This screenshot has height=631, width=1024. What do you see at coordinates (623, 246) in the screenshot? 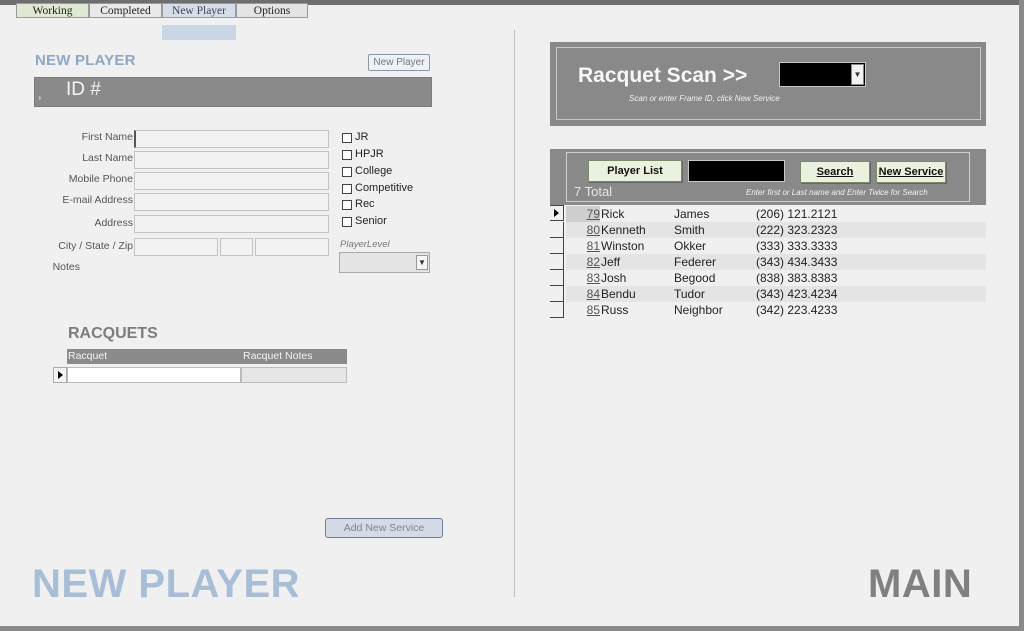
I see `first-name-cell: Winston` at bounding box center [623, 246].